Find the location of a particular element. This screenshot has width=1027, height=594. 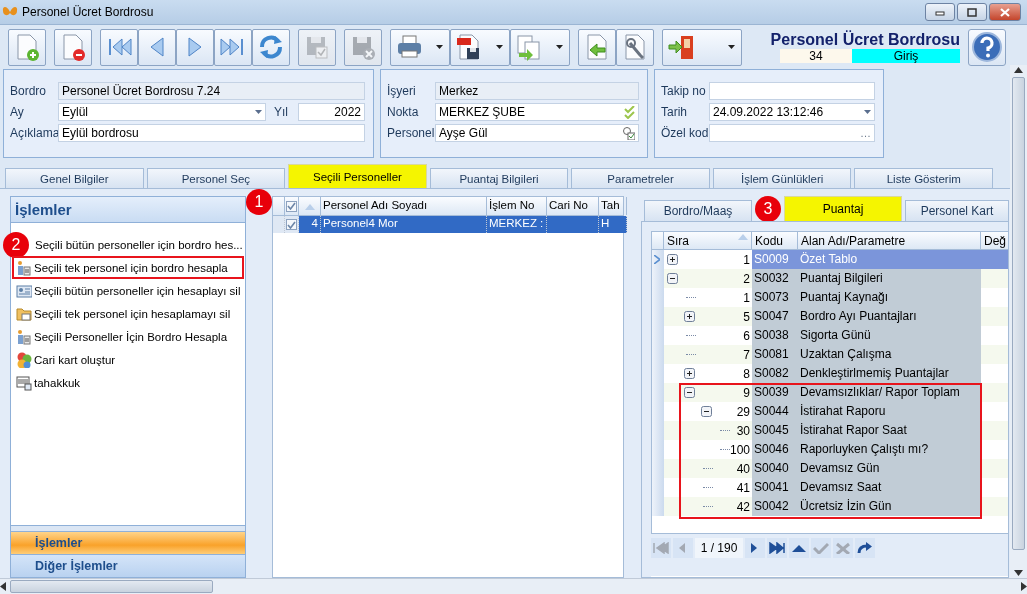

column-header: Alan Adı/Parametre is located at coordinates (889, 240).